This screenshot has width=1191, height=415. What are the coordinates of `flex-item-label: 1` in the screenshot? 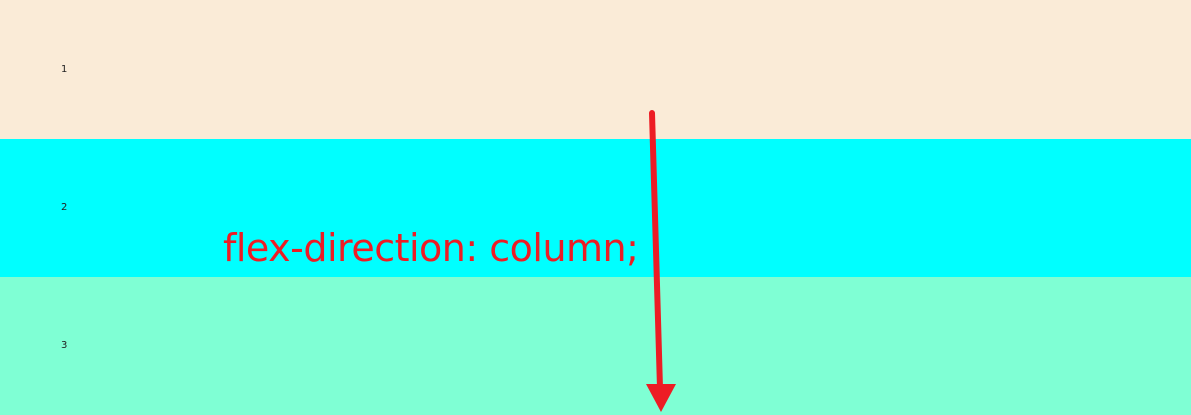 It's located at (64, 69).